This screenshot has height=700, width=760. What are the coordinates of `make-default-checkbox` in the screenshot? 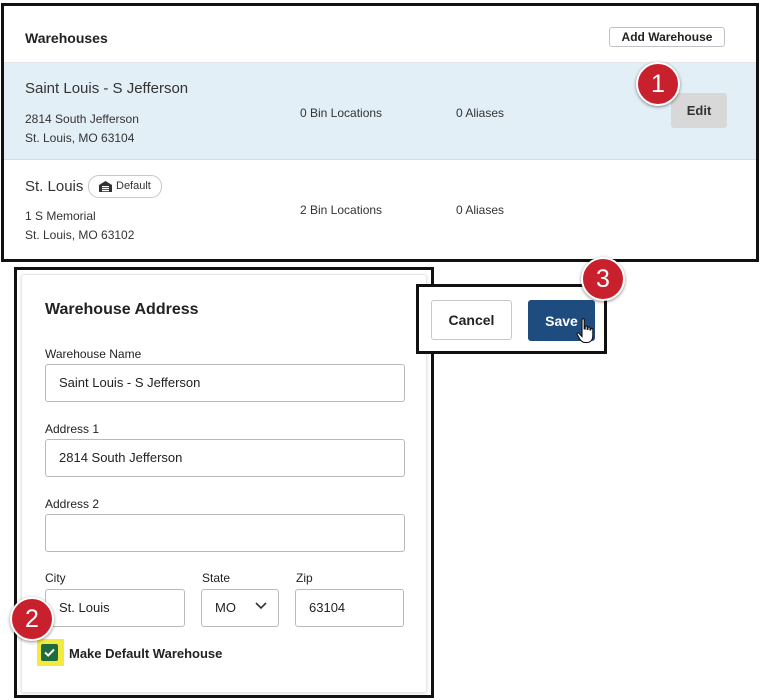 It's located at (49, 652).